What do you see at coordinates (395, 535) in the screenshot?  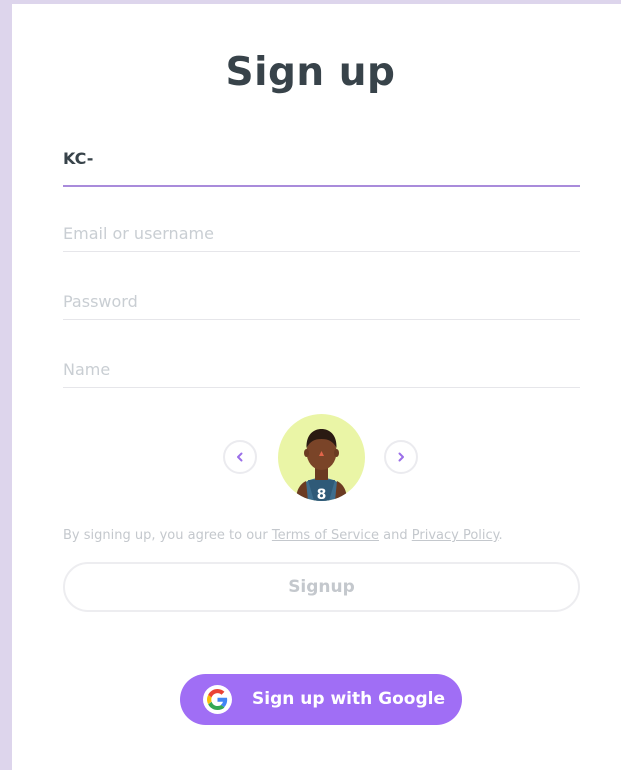 I see `terms-and: and` at bounding box center [395, 535].